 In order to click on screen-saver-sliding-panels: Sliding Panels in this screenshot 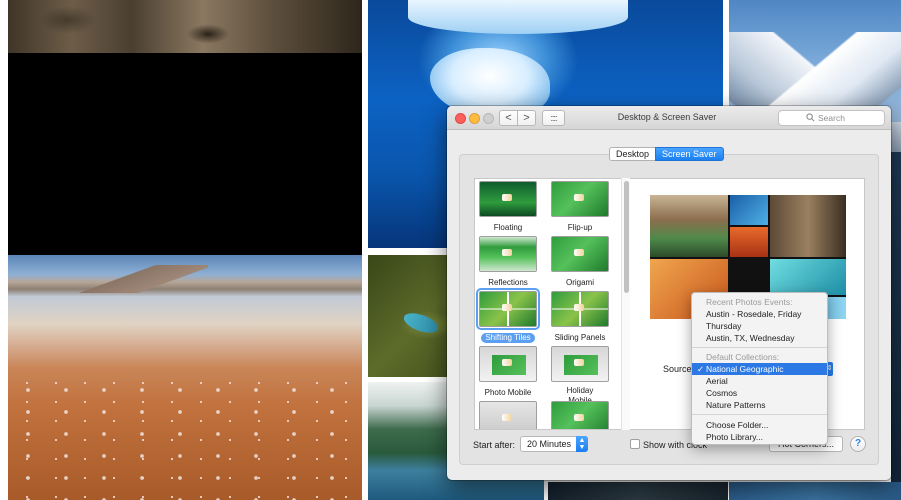, I will do `click(580, 318)`.